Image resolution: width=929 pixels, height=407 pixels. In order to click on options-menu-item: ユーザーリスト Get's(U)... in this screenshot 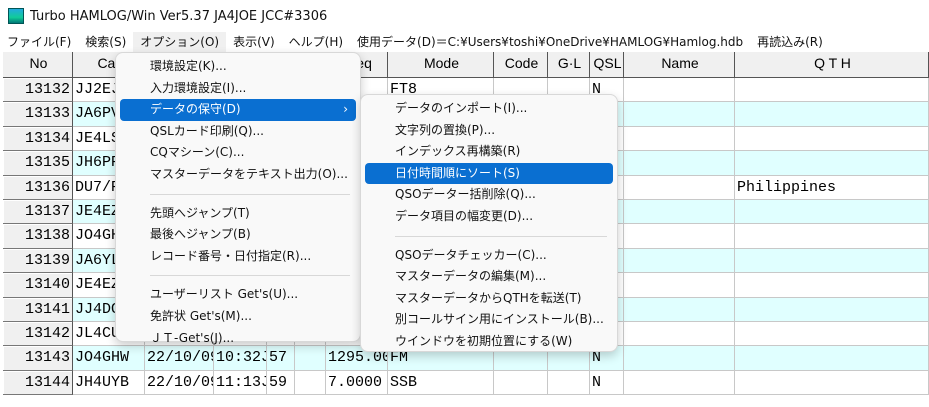, I will do `click(238, 295)`.